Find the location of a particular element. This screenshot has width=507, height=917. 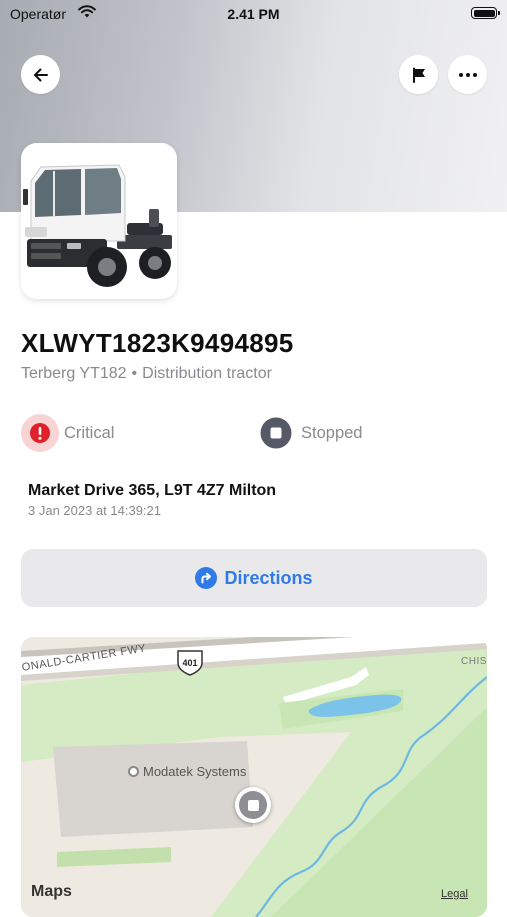

directions-button: Directions is located at coordinates (254, 578).